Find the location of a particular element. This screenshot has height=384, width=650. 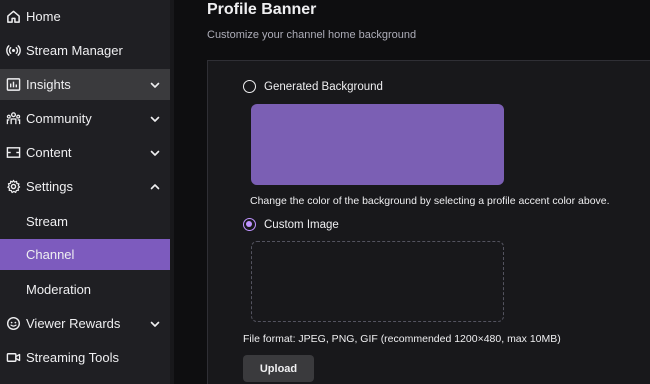

broadcast-icon is located at coordinates (13, 50).